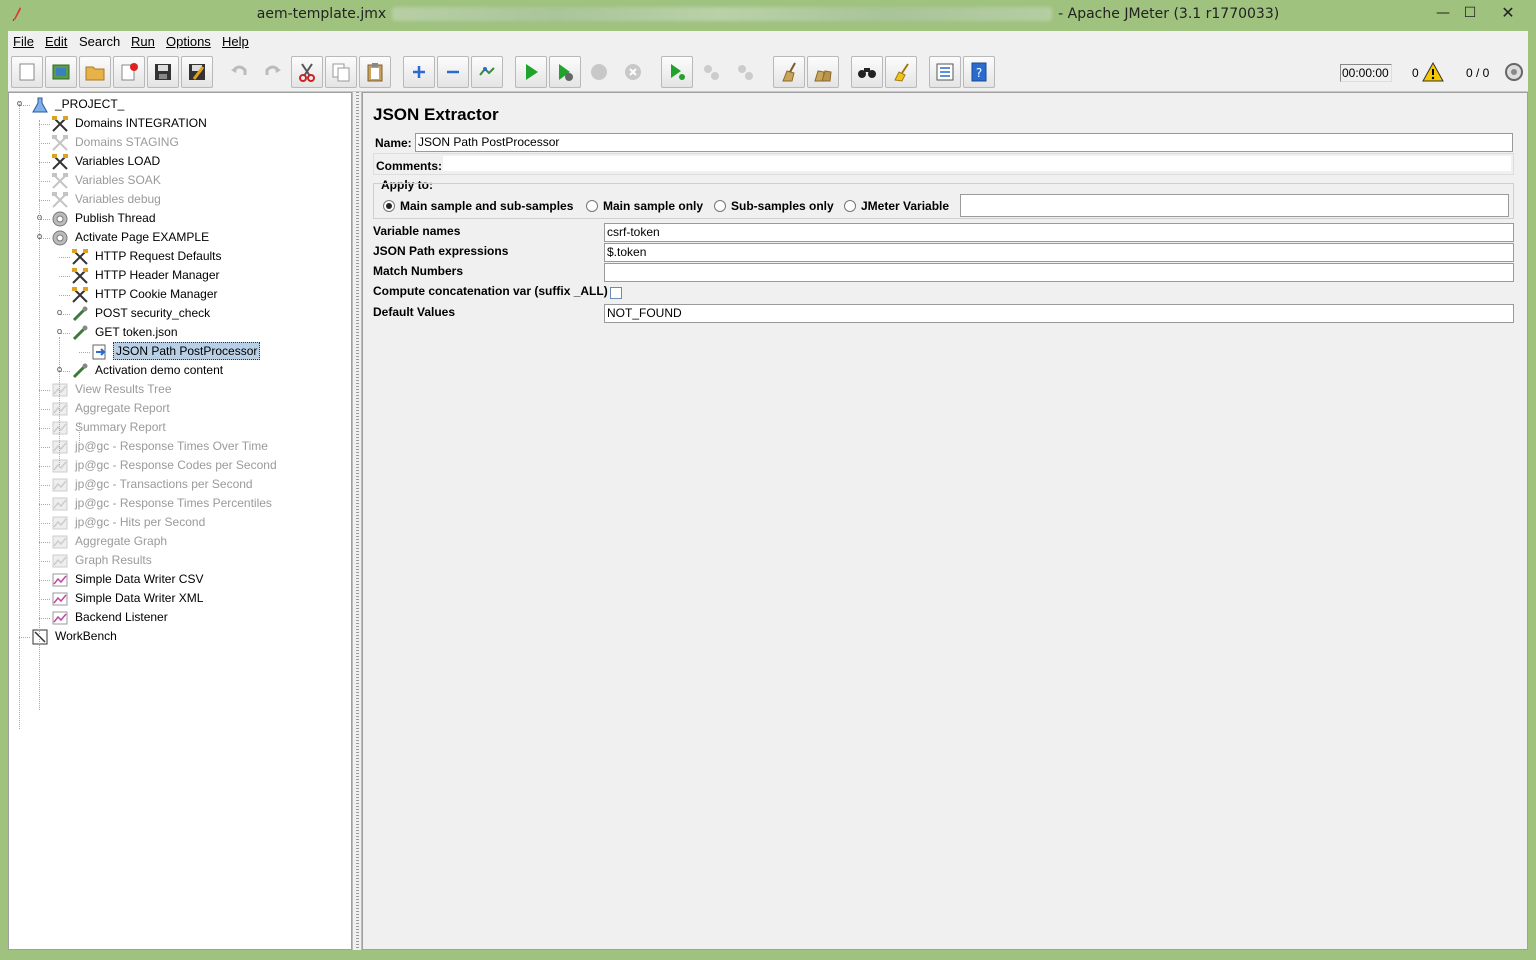 This screenshot has height=960, width=1536. What do you see at coordinates (592, 206) in the screenshot?
I see `radio-main-only` at bounding box center [592, 206].